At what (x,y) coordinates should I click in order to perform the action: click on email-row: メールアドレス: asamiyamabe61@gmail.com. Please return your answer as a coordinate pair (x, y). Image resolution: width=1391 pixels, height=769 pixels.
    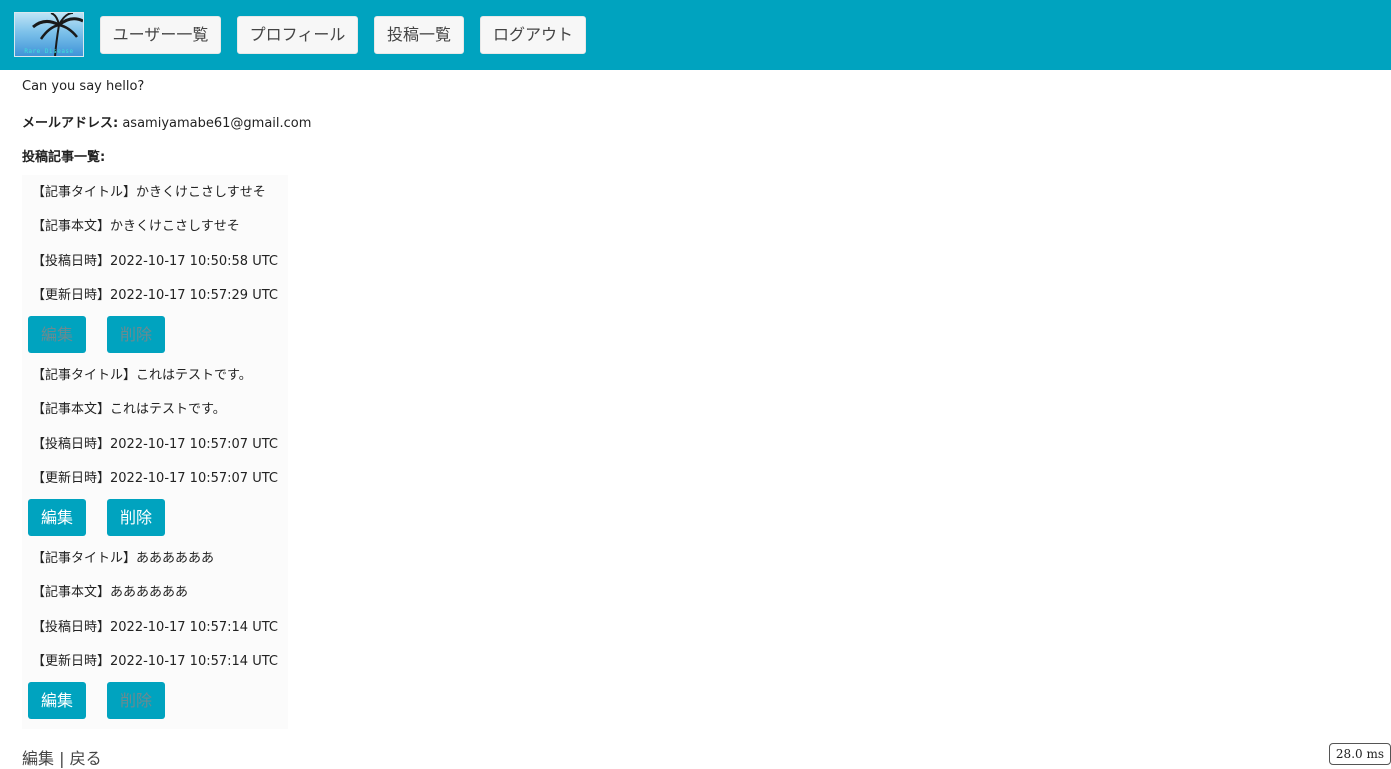
    Looking at the image, I should click on (166, 121).